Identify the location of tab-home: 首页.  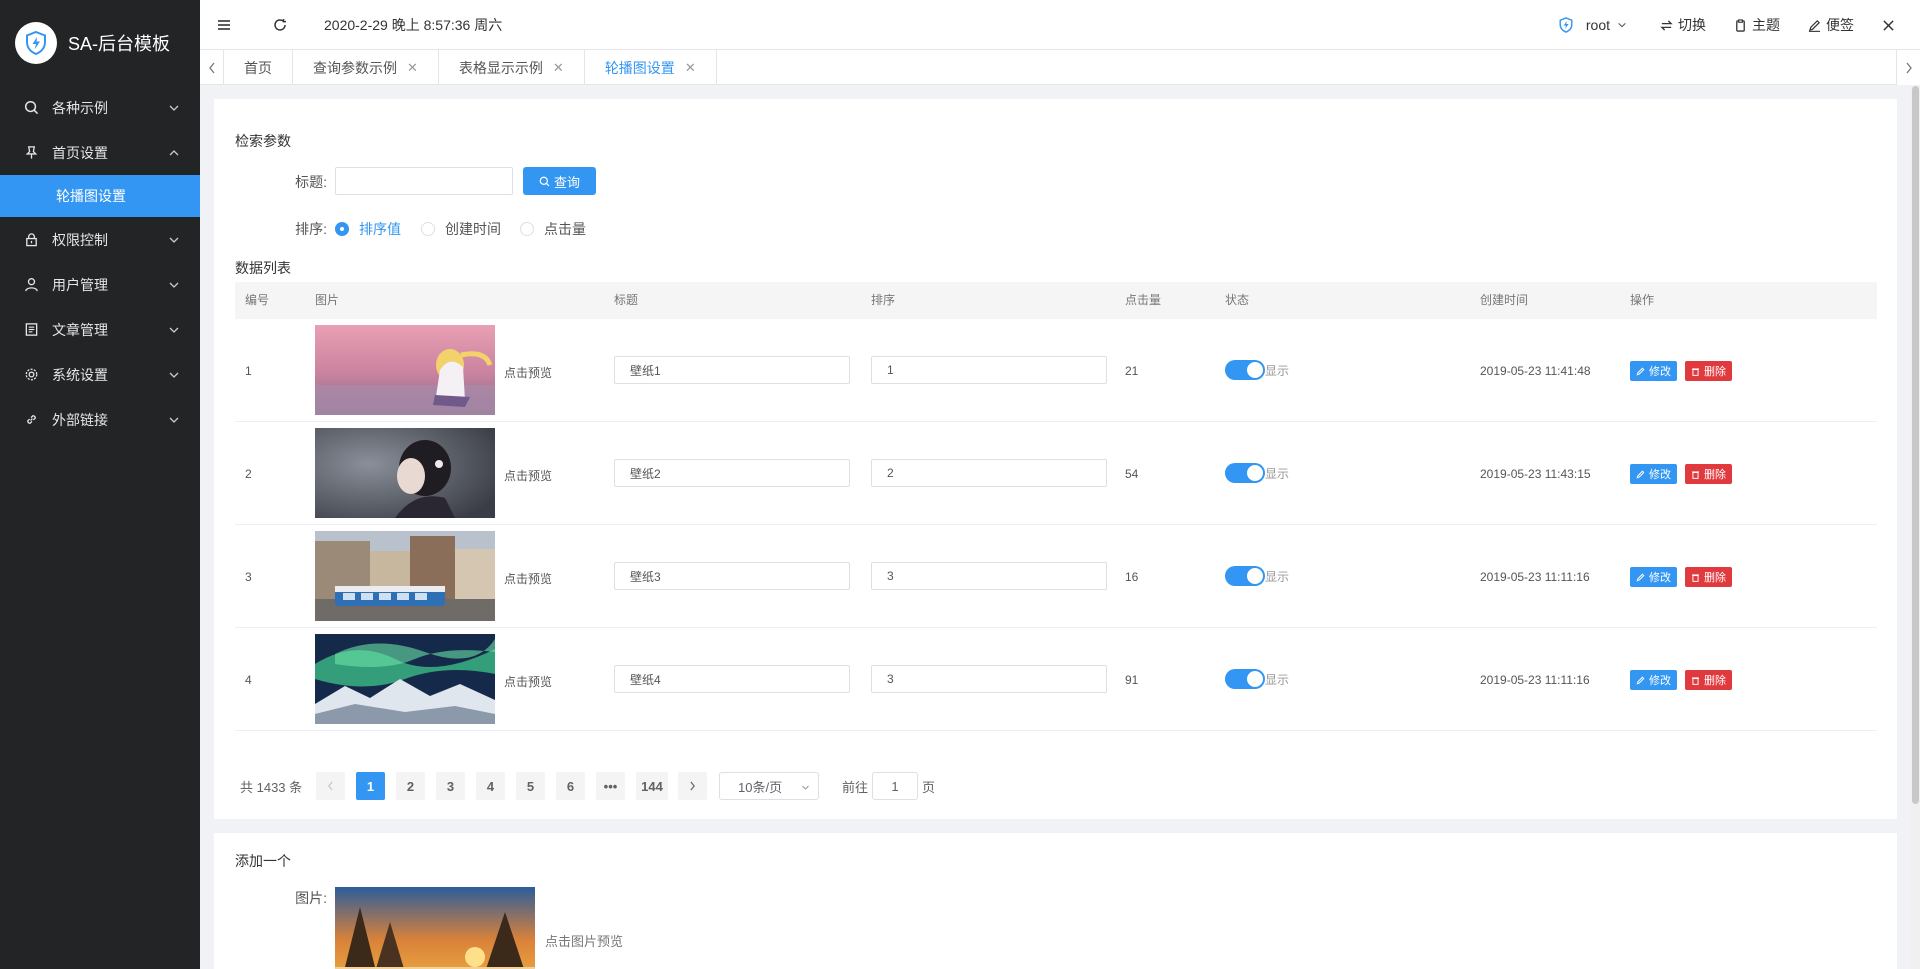
(258, 67).